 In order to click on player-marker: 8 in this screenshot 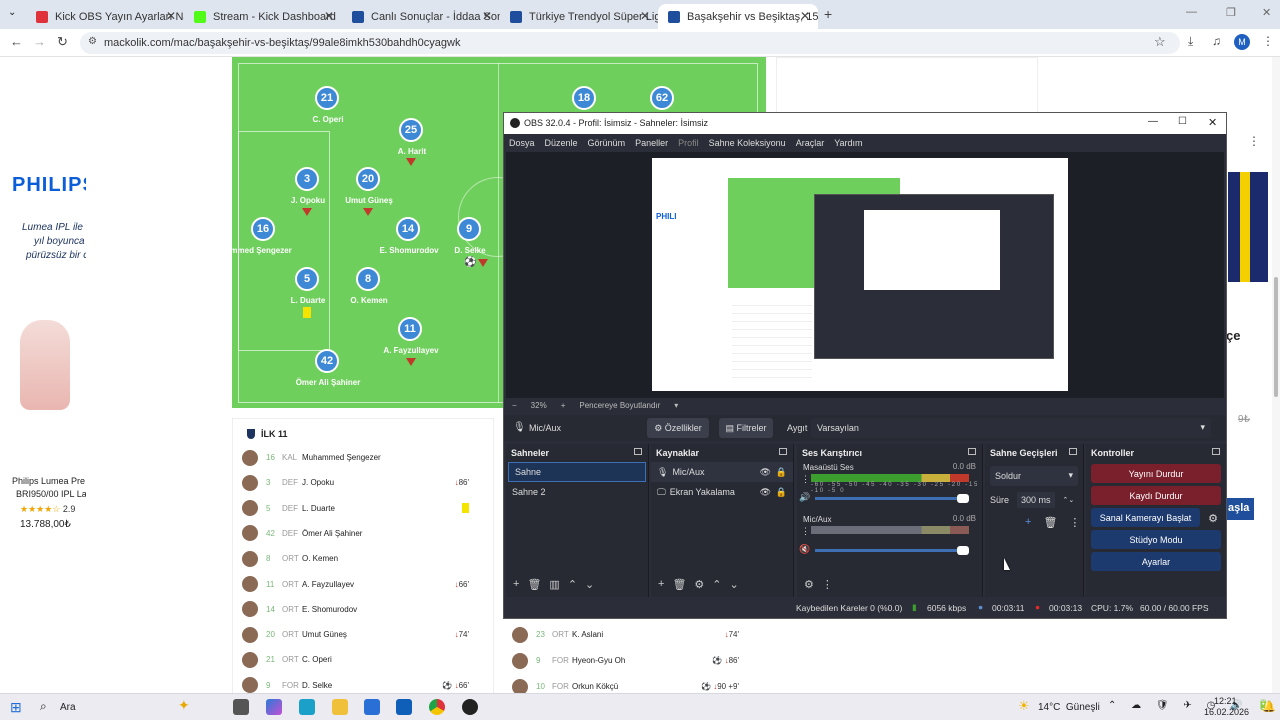, I will do `click(368, 279)`.